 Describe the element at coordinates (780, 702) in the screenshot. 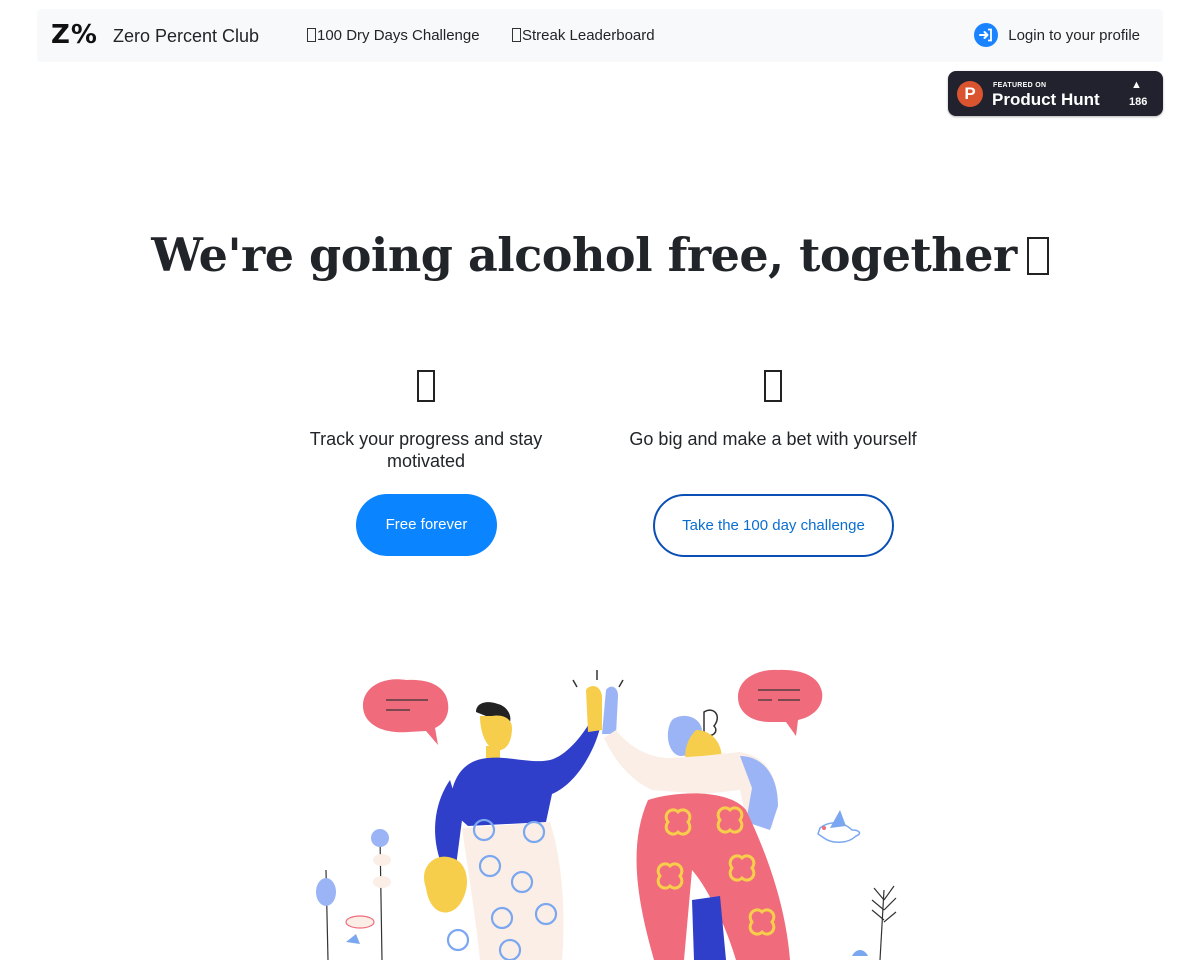

I see `speech-bubble-right-icon` at that location.